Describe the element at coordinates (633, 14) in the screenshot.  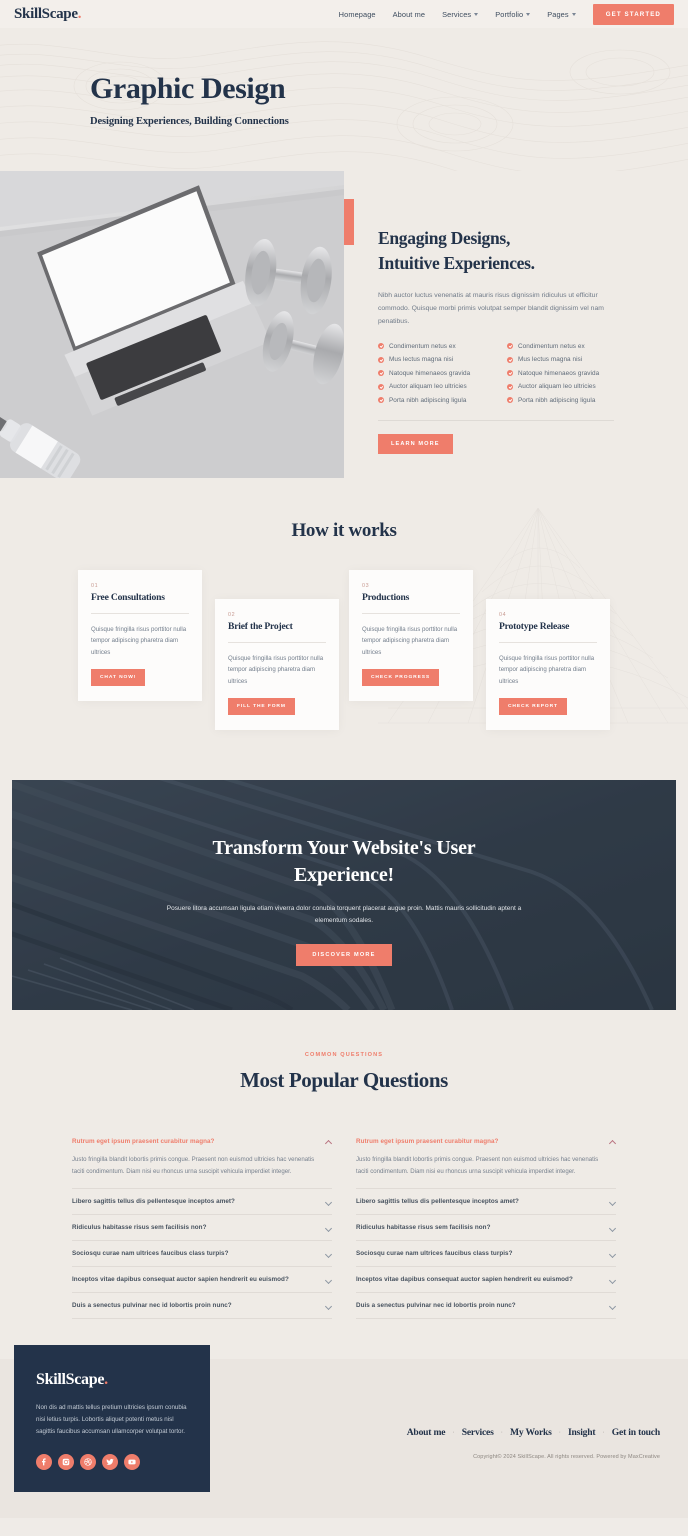
I see `get-started-button: GET STARTED` at that location.